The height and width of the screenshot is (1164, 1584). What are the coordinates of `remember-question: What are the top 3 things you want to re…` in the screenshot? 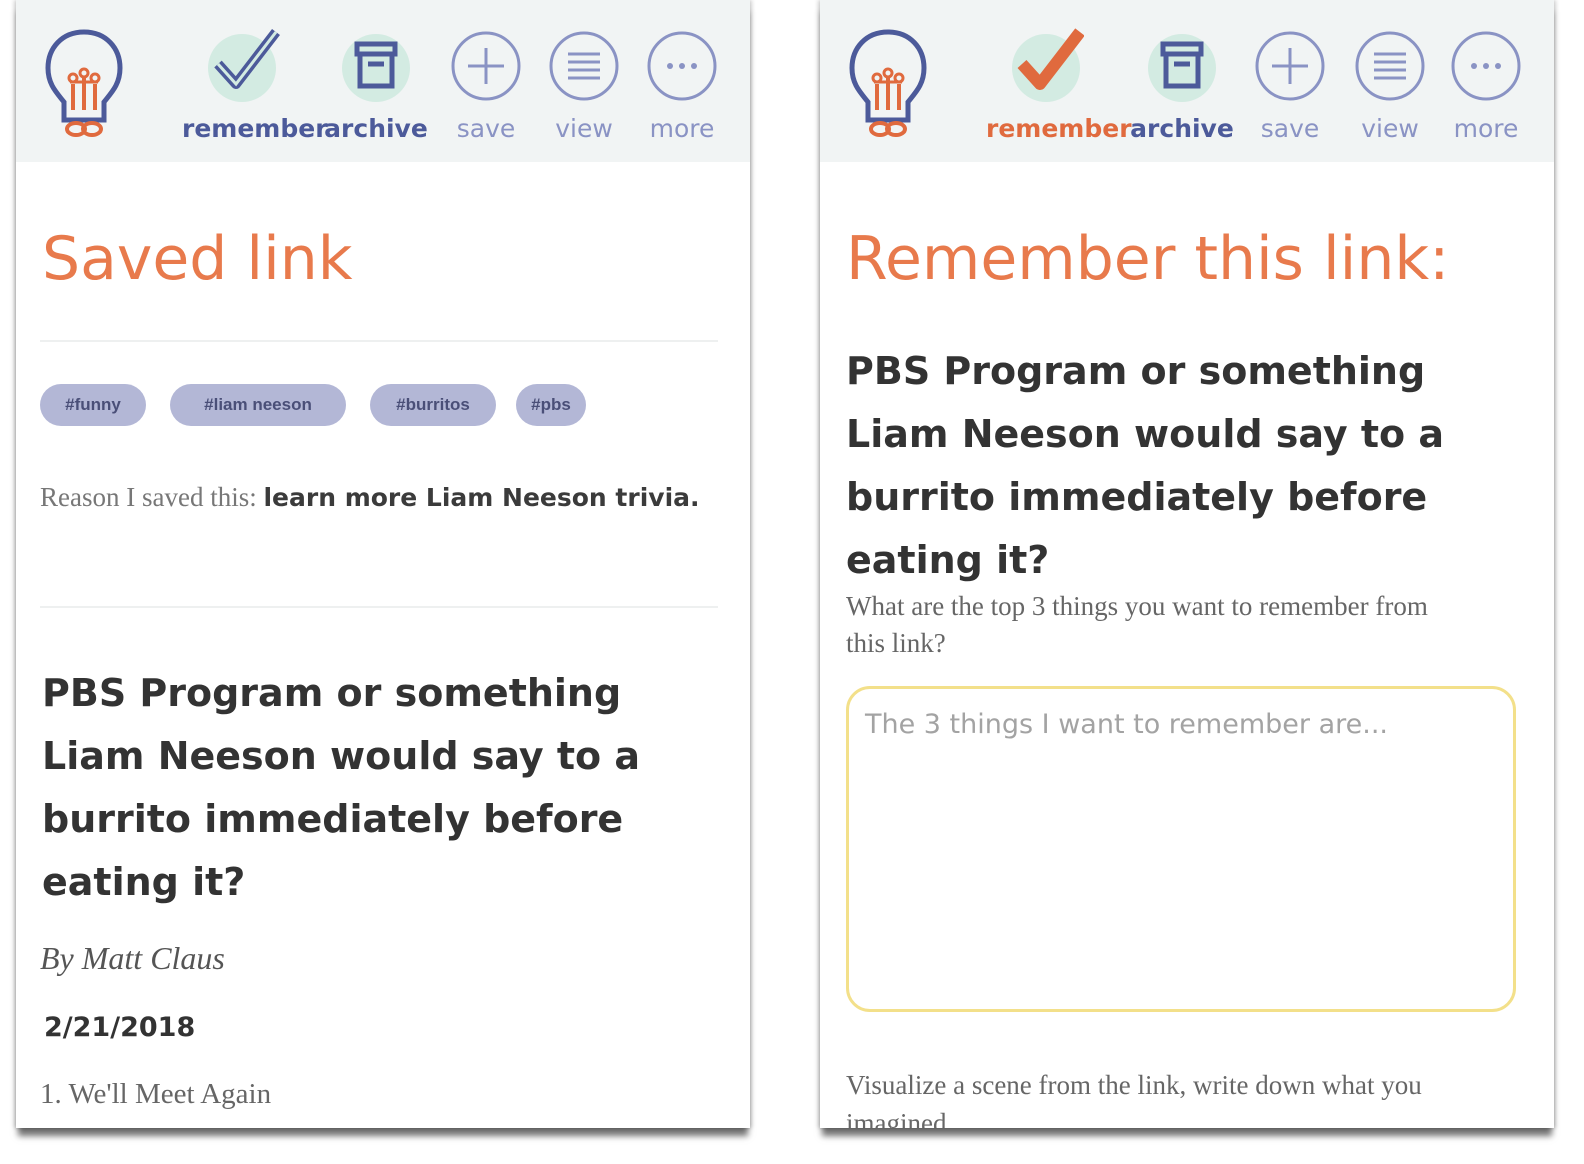 It's located at (1137, 624).